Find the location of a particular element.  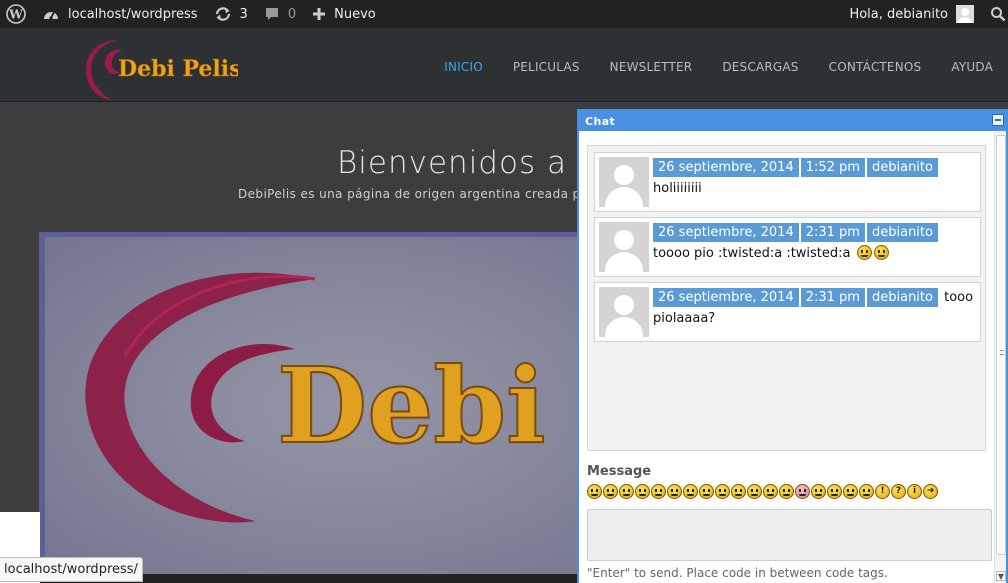

new-label: Nuevo is located at coordinates (355, 14).